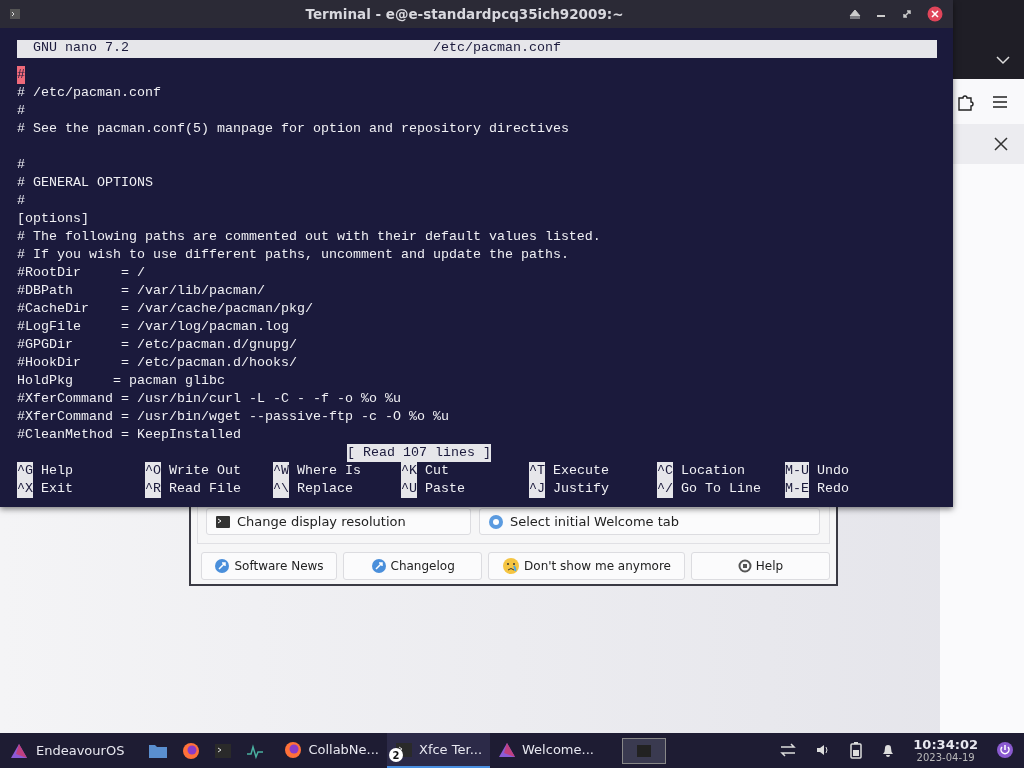  I want to click on crying-face-icon, so click(511, 566).